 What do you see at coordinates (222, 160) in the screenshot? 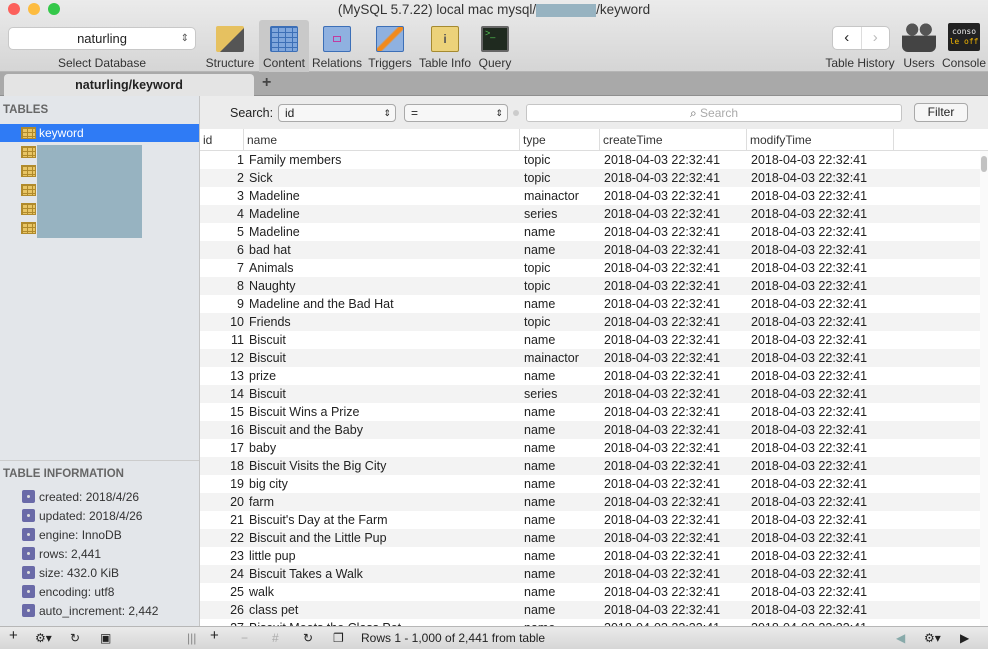
I see `cell-id: 1` at bounding box center [222, 160].